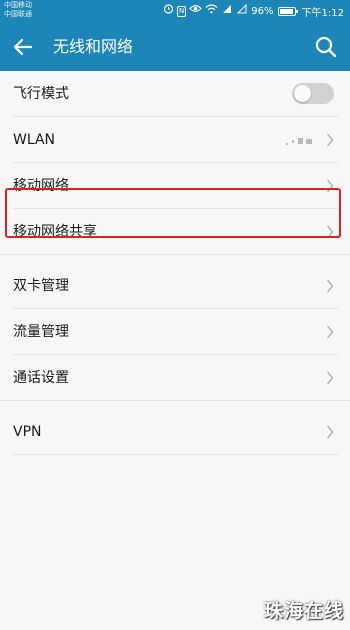  Describe the element at coordinates (34, 140) in the screenshot. I see `setting-label: WLAN` at that location.